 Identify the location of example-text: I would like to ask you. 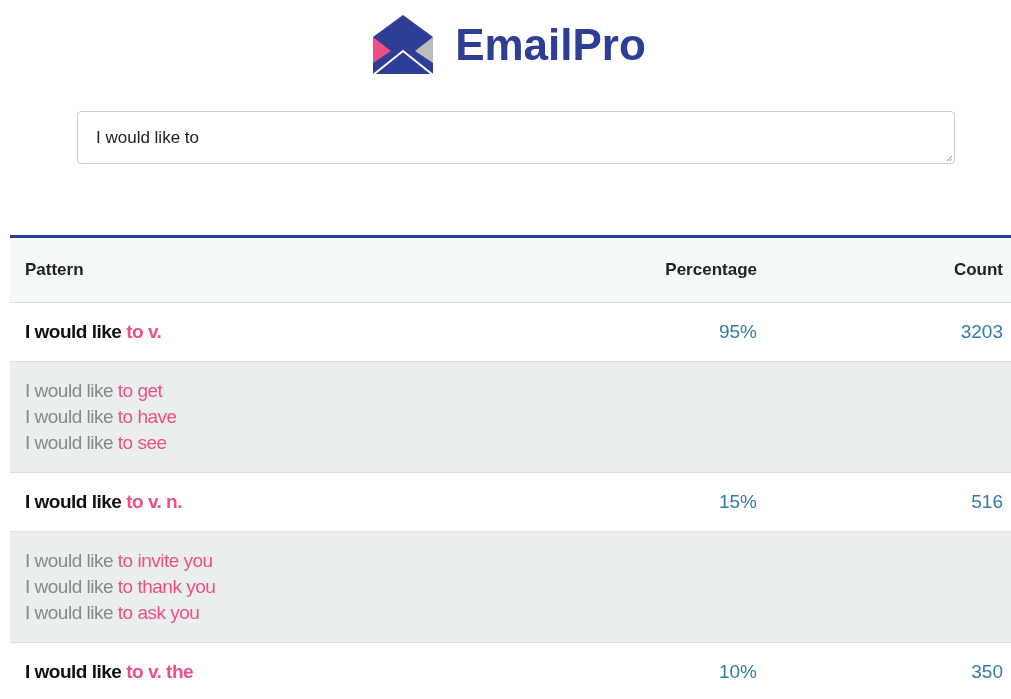
(112, 613).